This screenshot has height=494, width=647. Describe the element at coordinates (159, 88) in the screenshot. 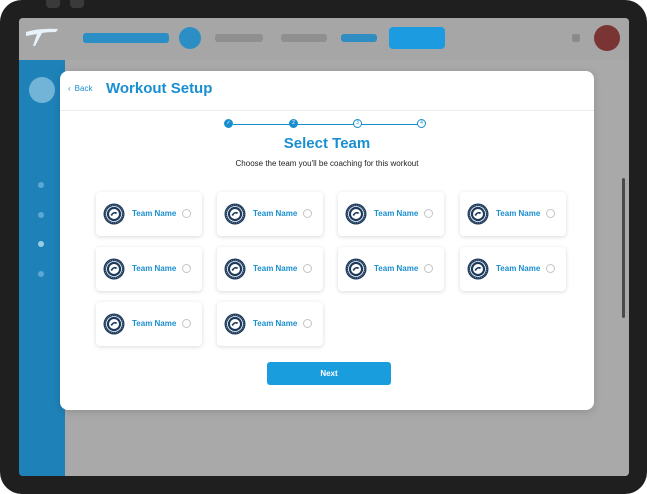

I see `modal-title: Workout Setup` at that location.